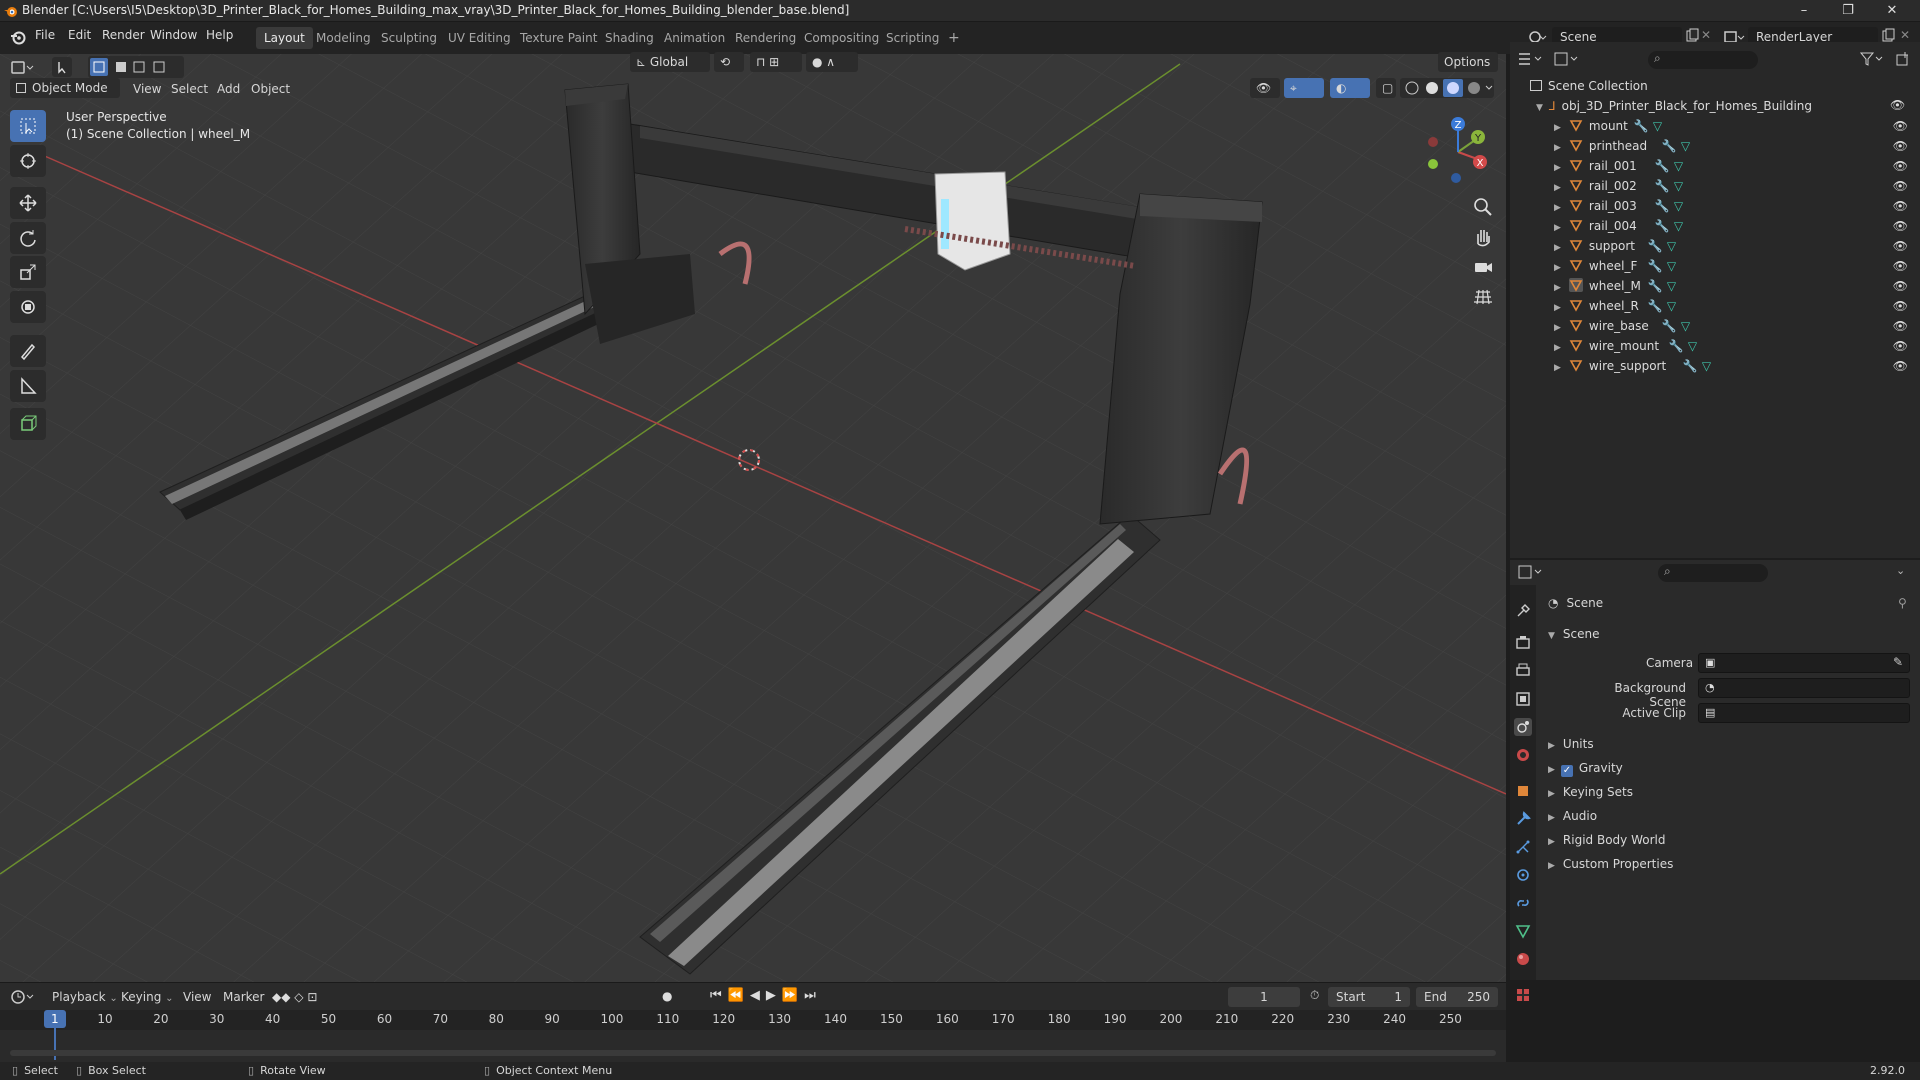 This screenshot has height=1080, width=1920. Describe the element at coordinates (270, 89) in the screenshot. I see `viewport-menu-object: Object` at that location.